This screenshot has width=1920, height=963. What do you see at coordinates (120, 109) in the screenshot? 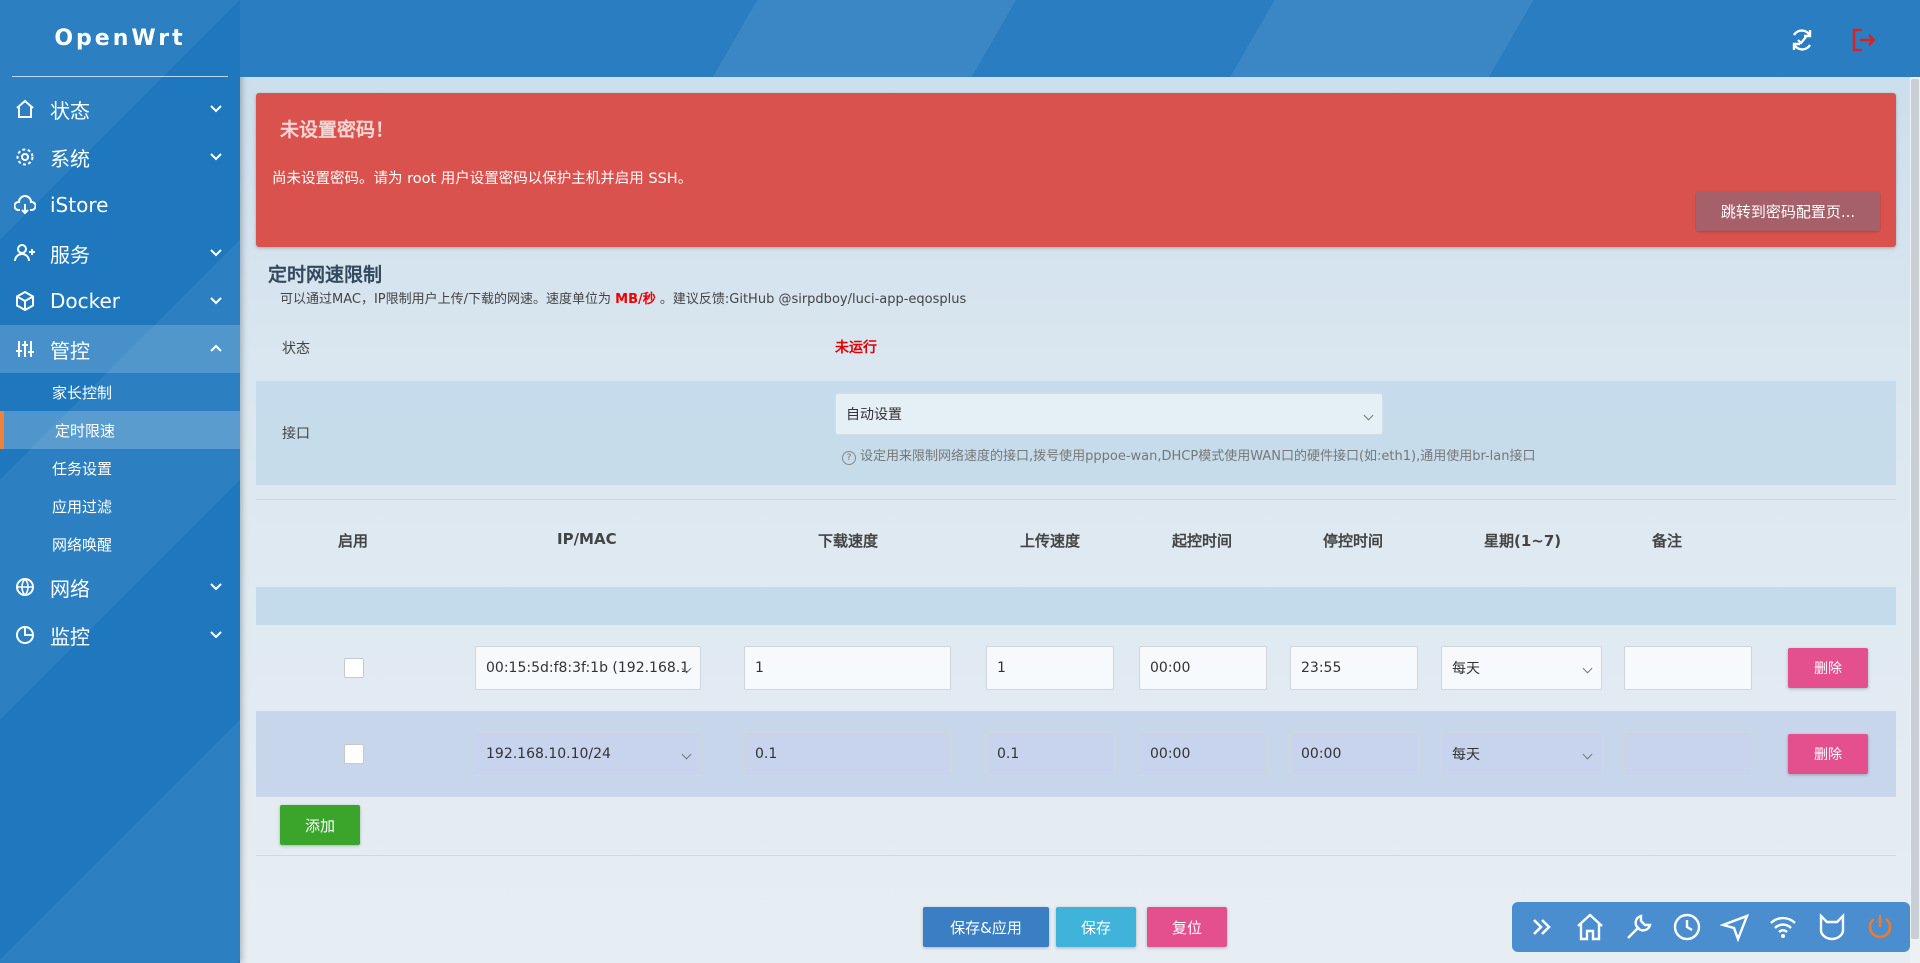
I see `sidebar-item-status: 状态` at bounding box center [120, 109].